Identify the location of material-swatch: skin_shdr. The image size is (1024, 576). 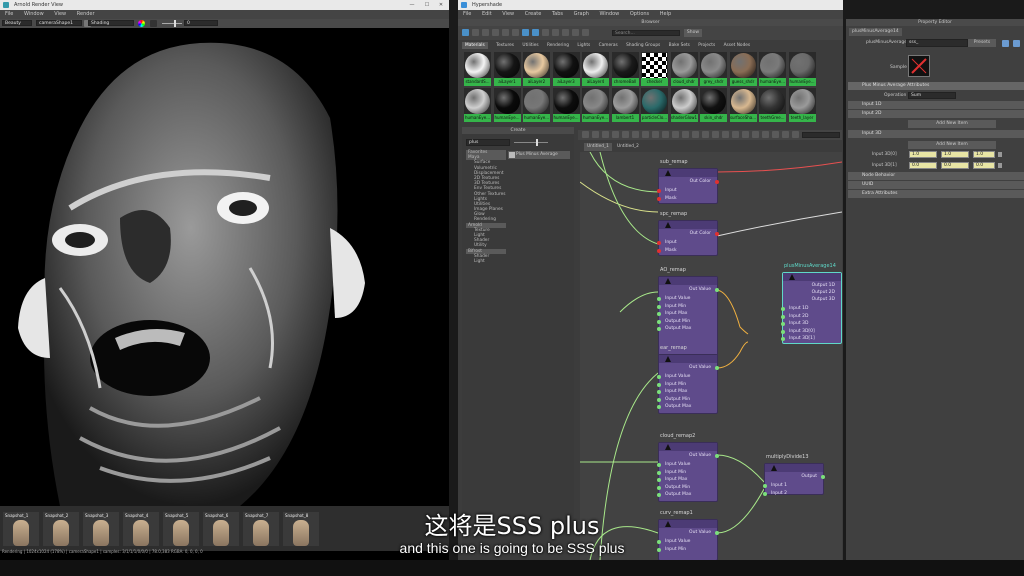
(713, 105).